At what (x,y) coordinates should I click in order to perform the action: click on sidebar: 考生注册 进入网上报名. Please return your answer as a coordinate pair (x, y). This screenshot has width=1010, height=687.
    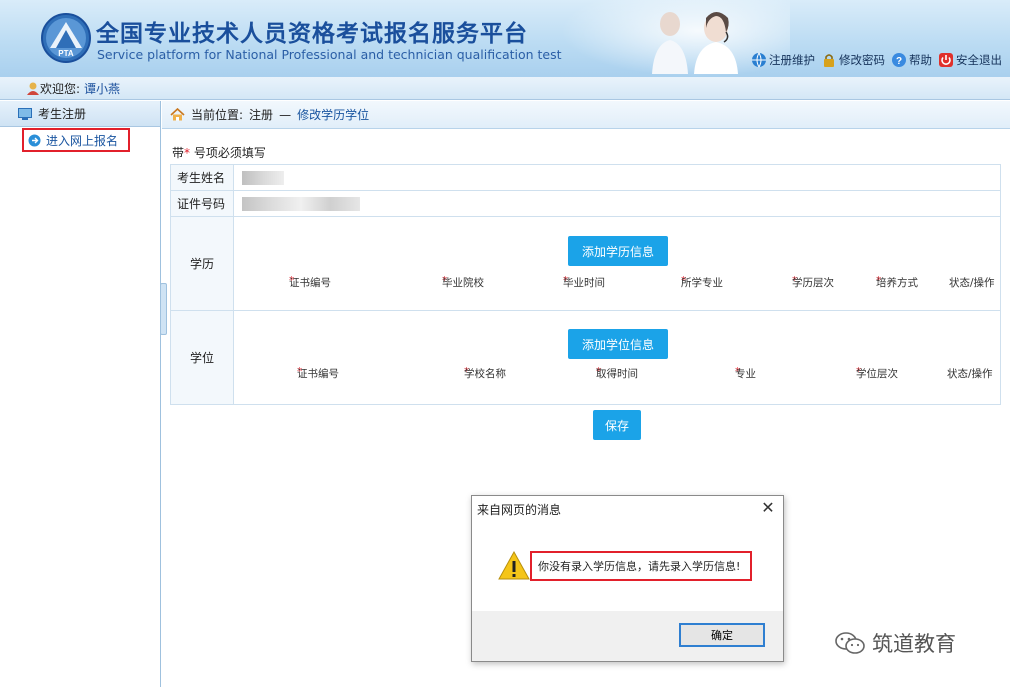
    Looking at the image, I should click on (80, 394).